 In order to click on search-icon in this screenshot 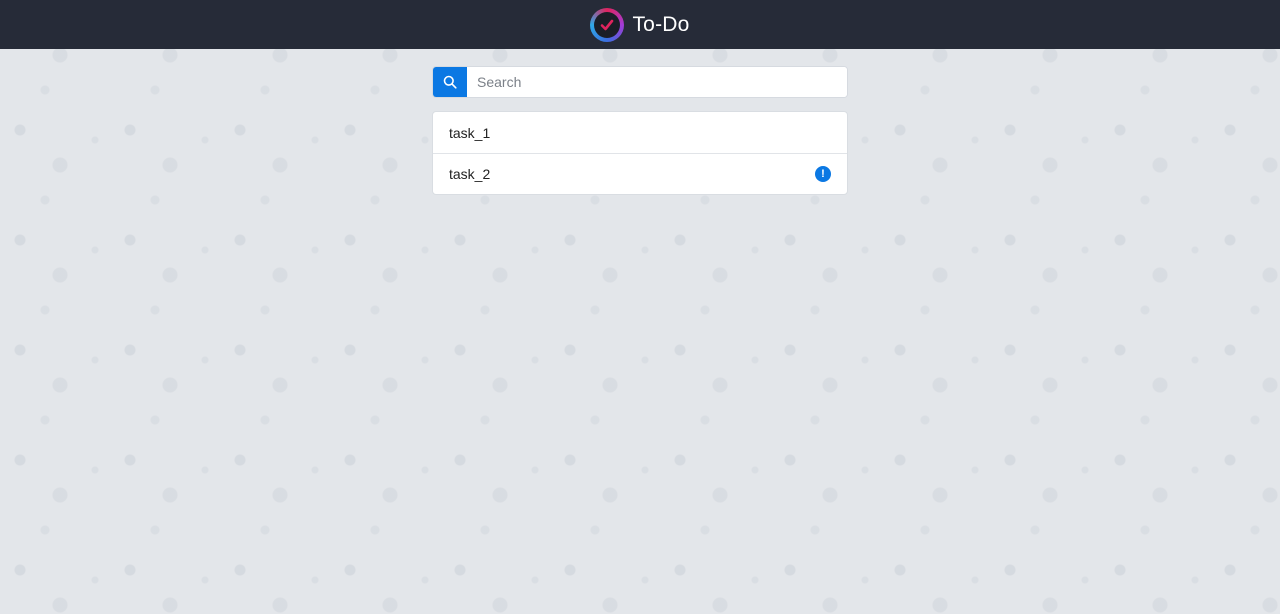, I will do `click(450, 82)`.